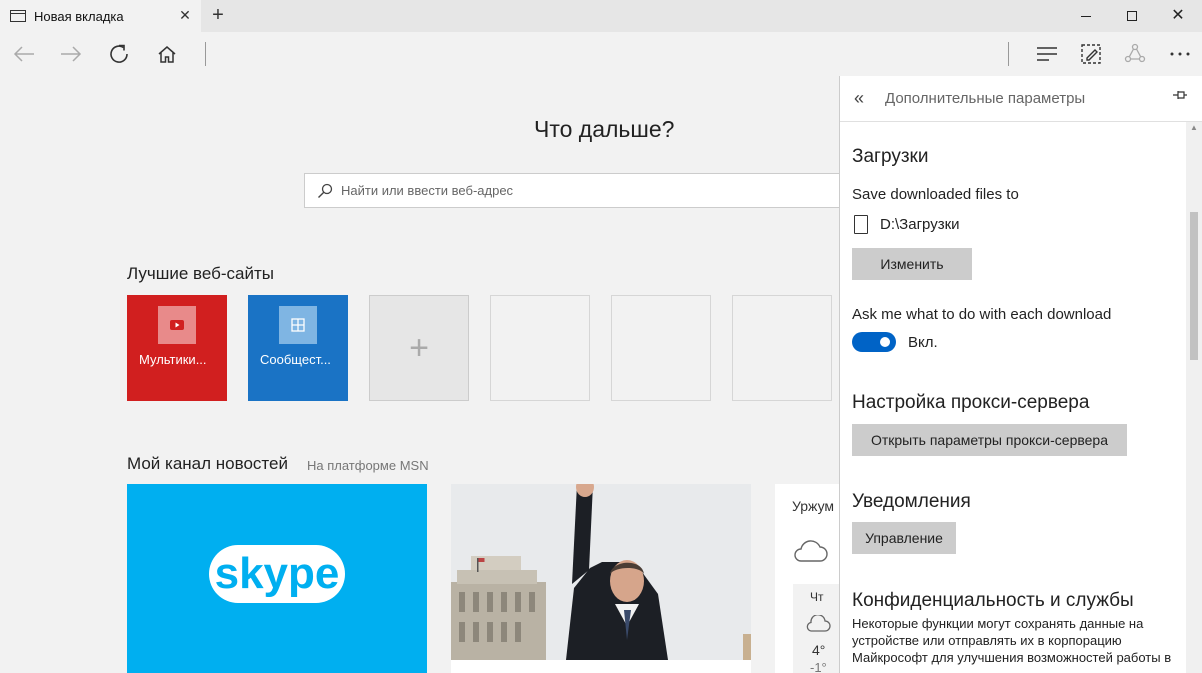  I want to click on close-icon: ✕, so click(1178, 15).